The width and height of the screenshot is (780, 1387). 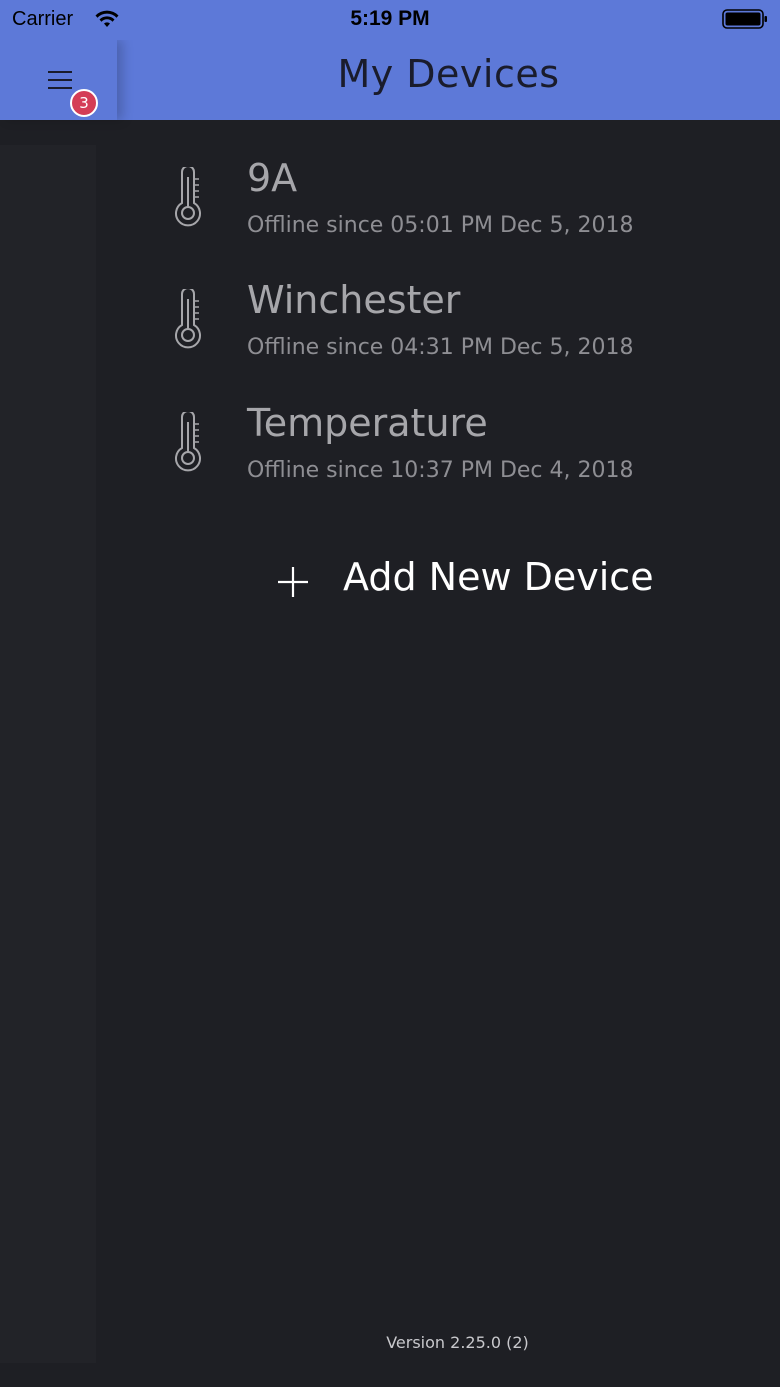 I want to click on device-status: Offline since 10:37 PM Dec 4, 2018, so click(x=440, y=470).